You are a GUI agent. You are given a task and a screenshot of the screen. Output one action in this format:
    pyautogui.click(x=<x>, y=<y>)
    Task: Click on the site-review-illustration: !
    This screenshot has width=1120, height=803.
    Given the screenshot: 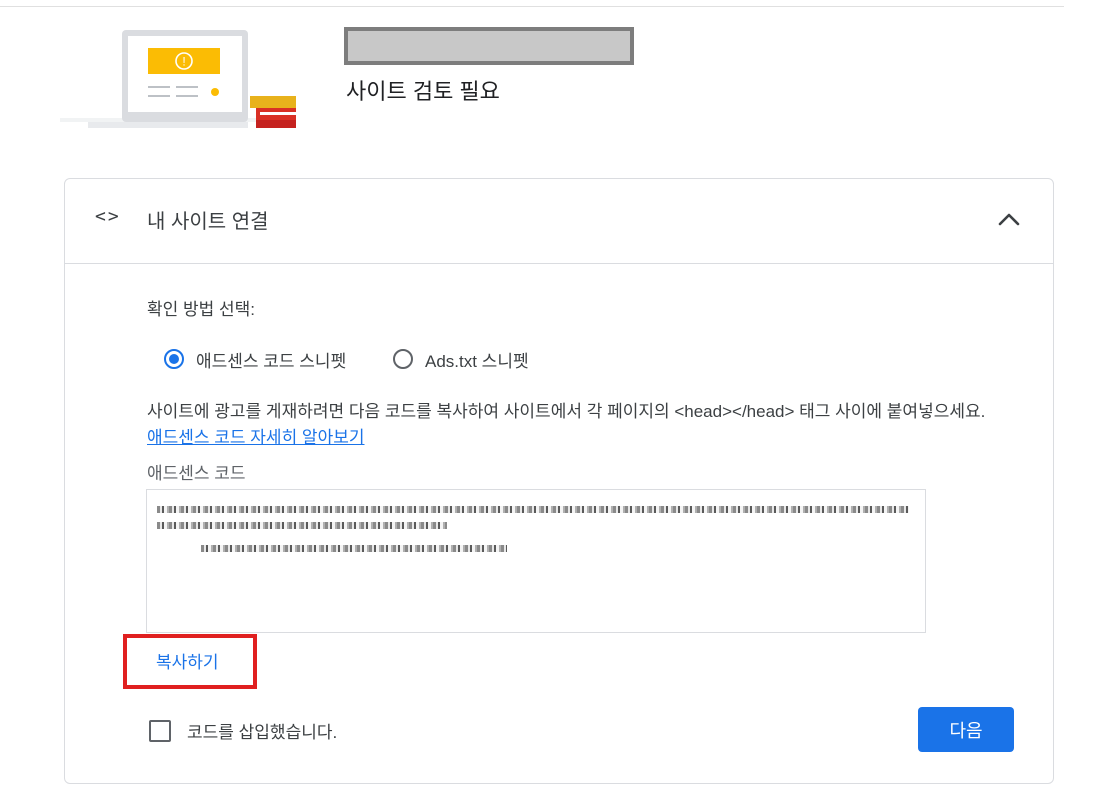 What is the action you would take?
    pyautogui.click(x=178, y=79)
    